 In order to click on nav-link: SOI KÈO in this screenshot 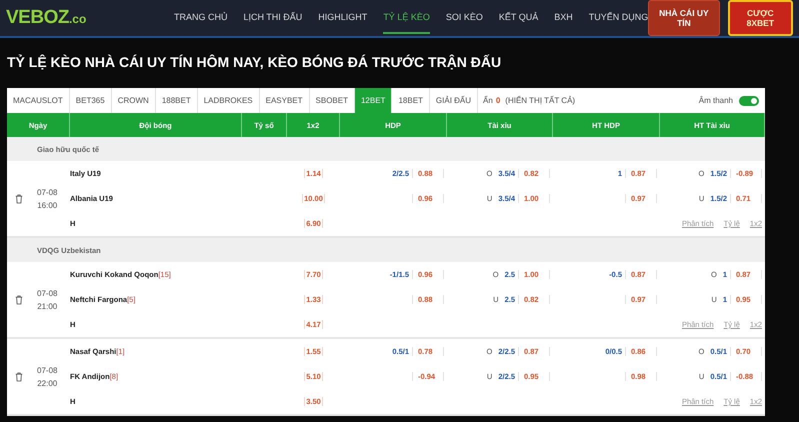, I will do `click(464, 18)`.